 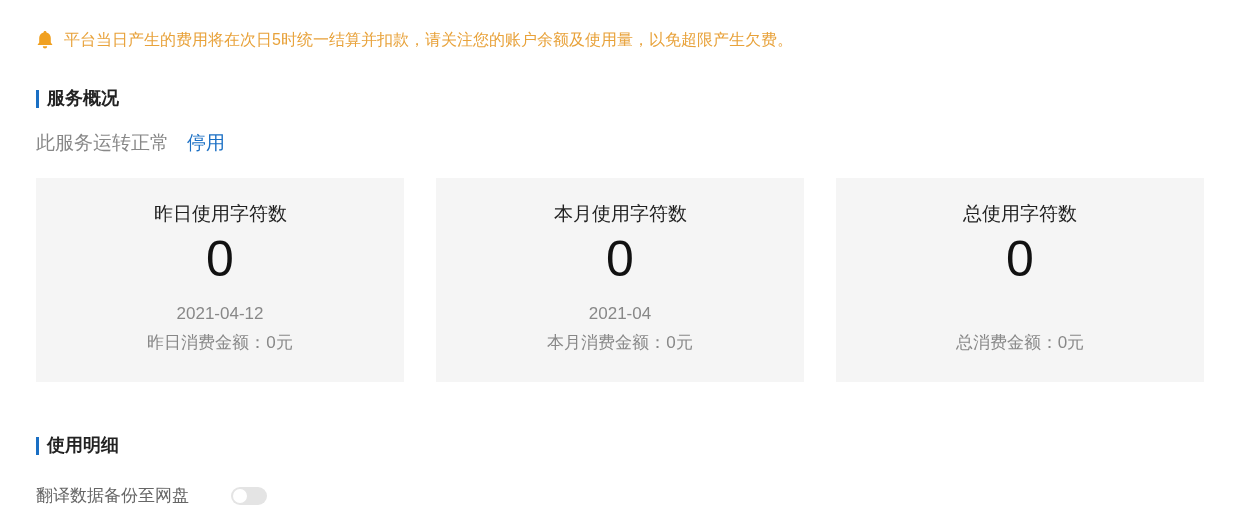 I want to click on backup-toggle, so click(x=249, y=495).